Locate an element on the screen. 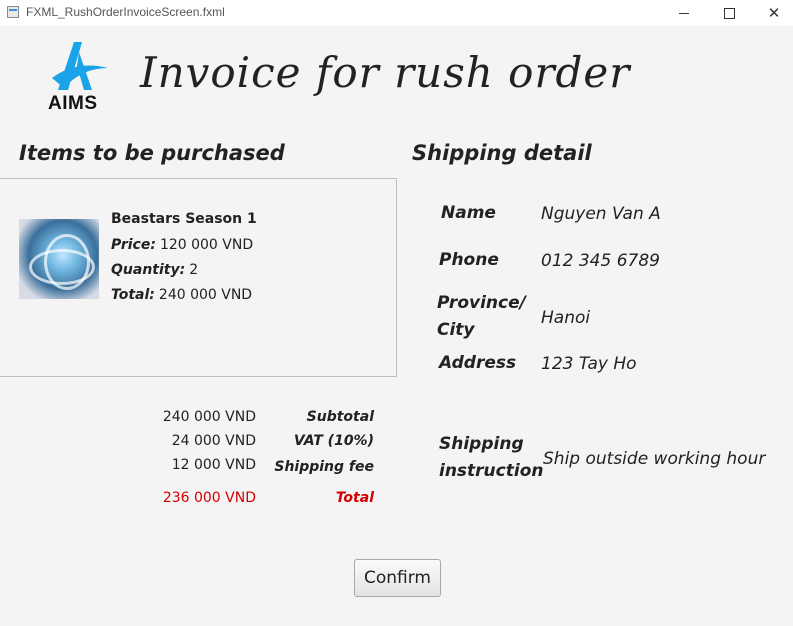  product-thumbnail is located at coordinates (59, 259).